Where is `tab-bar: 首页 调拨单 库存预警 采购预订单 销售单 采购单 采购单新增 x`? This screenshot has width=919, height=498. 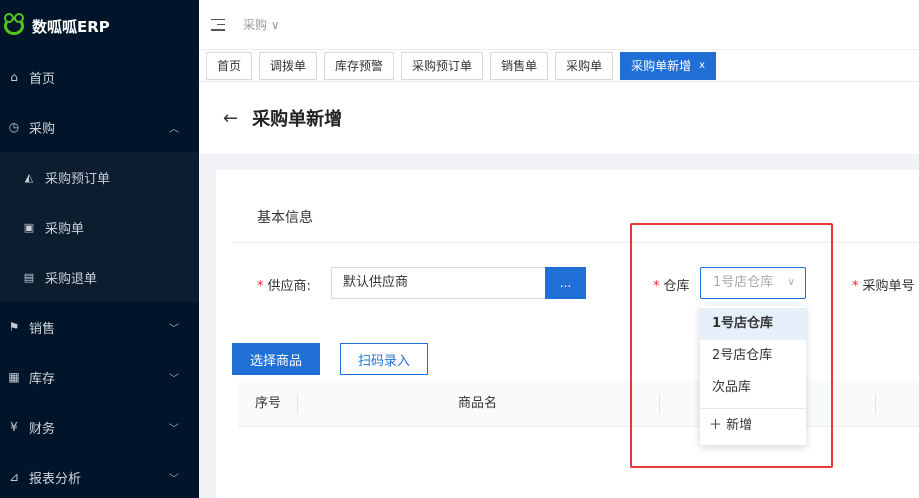
tab-bar: 首页 调拨单 库存预警 采购预订单 销售单 采购单 采购单新增 x is located at coordinates (559, 66).